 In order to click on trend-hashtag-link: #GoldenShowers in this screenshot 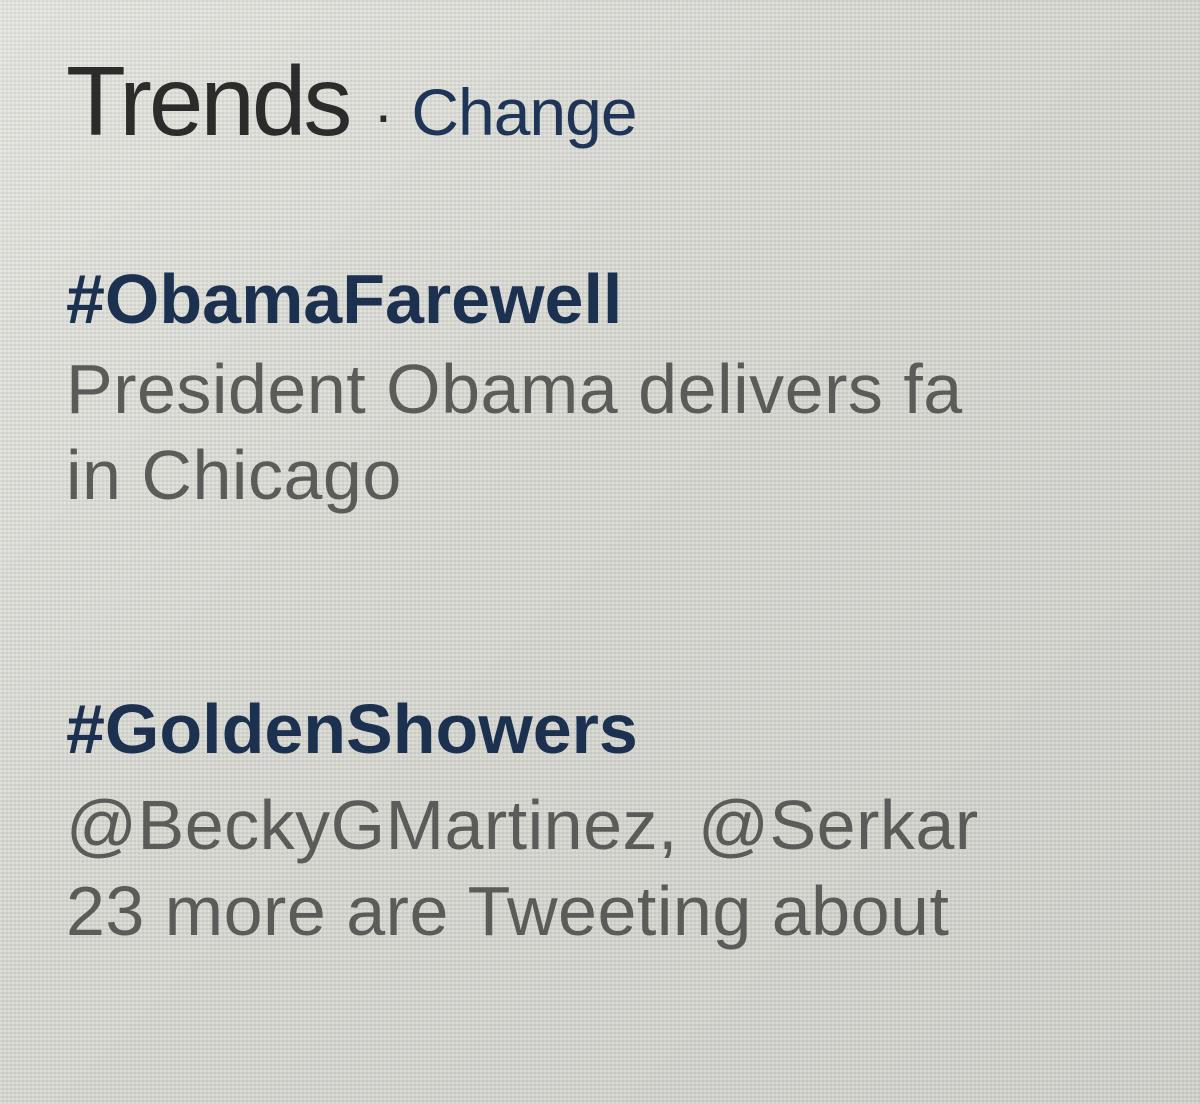, I will do `click(522, 729)`.